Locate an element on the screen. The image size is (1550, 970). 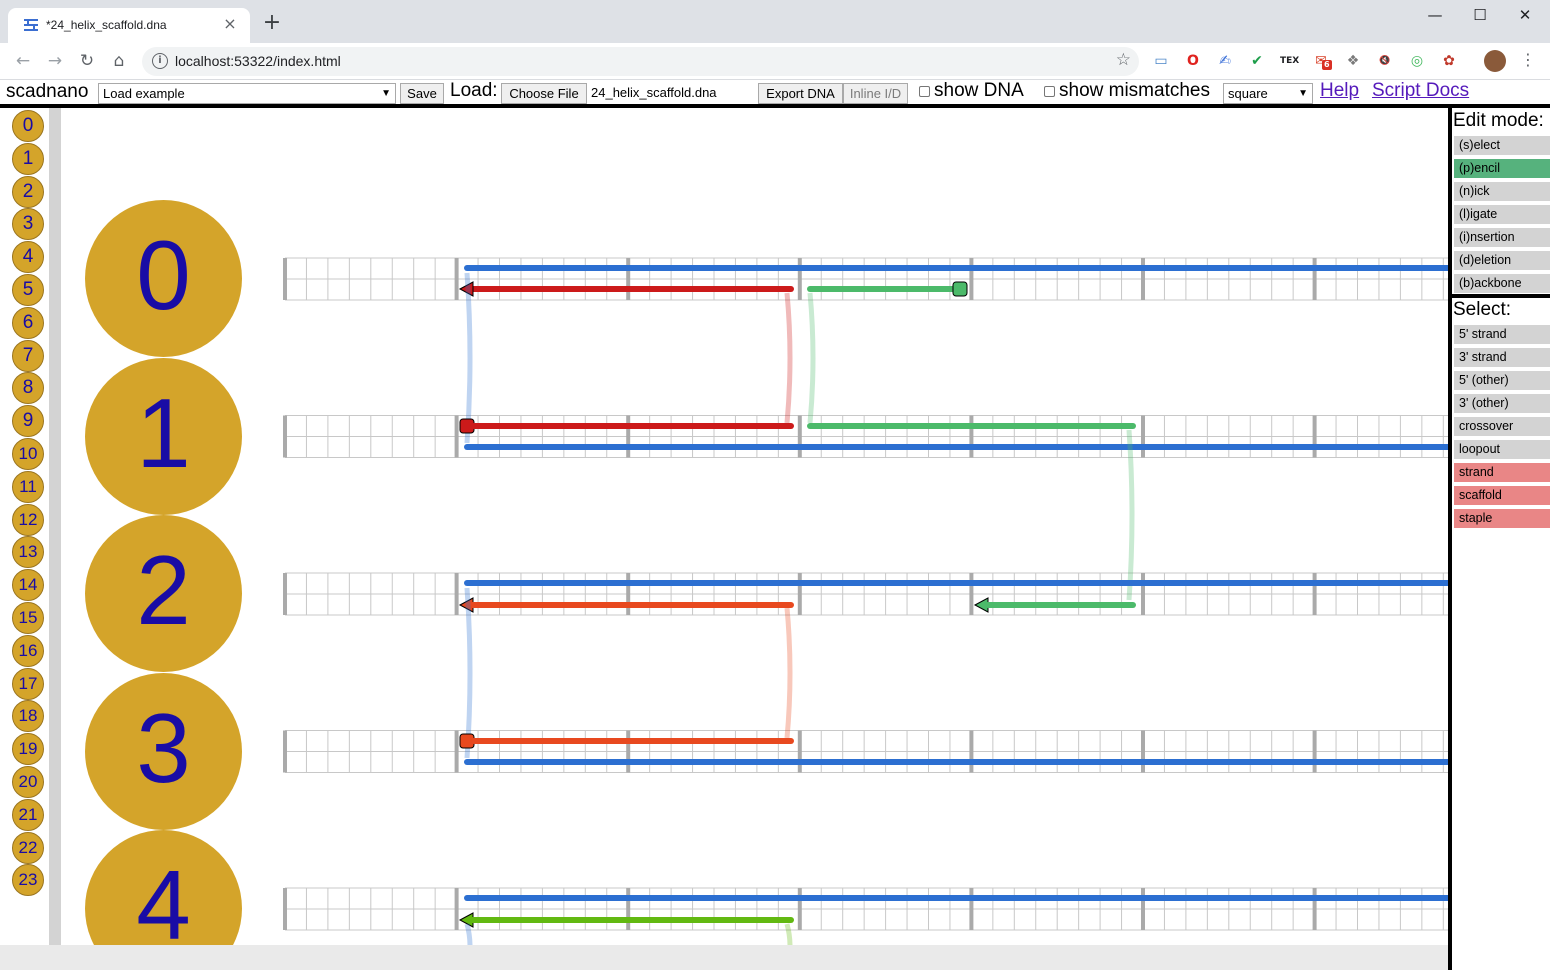
load-example-value: Load example is located at coordinates (144, 93).